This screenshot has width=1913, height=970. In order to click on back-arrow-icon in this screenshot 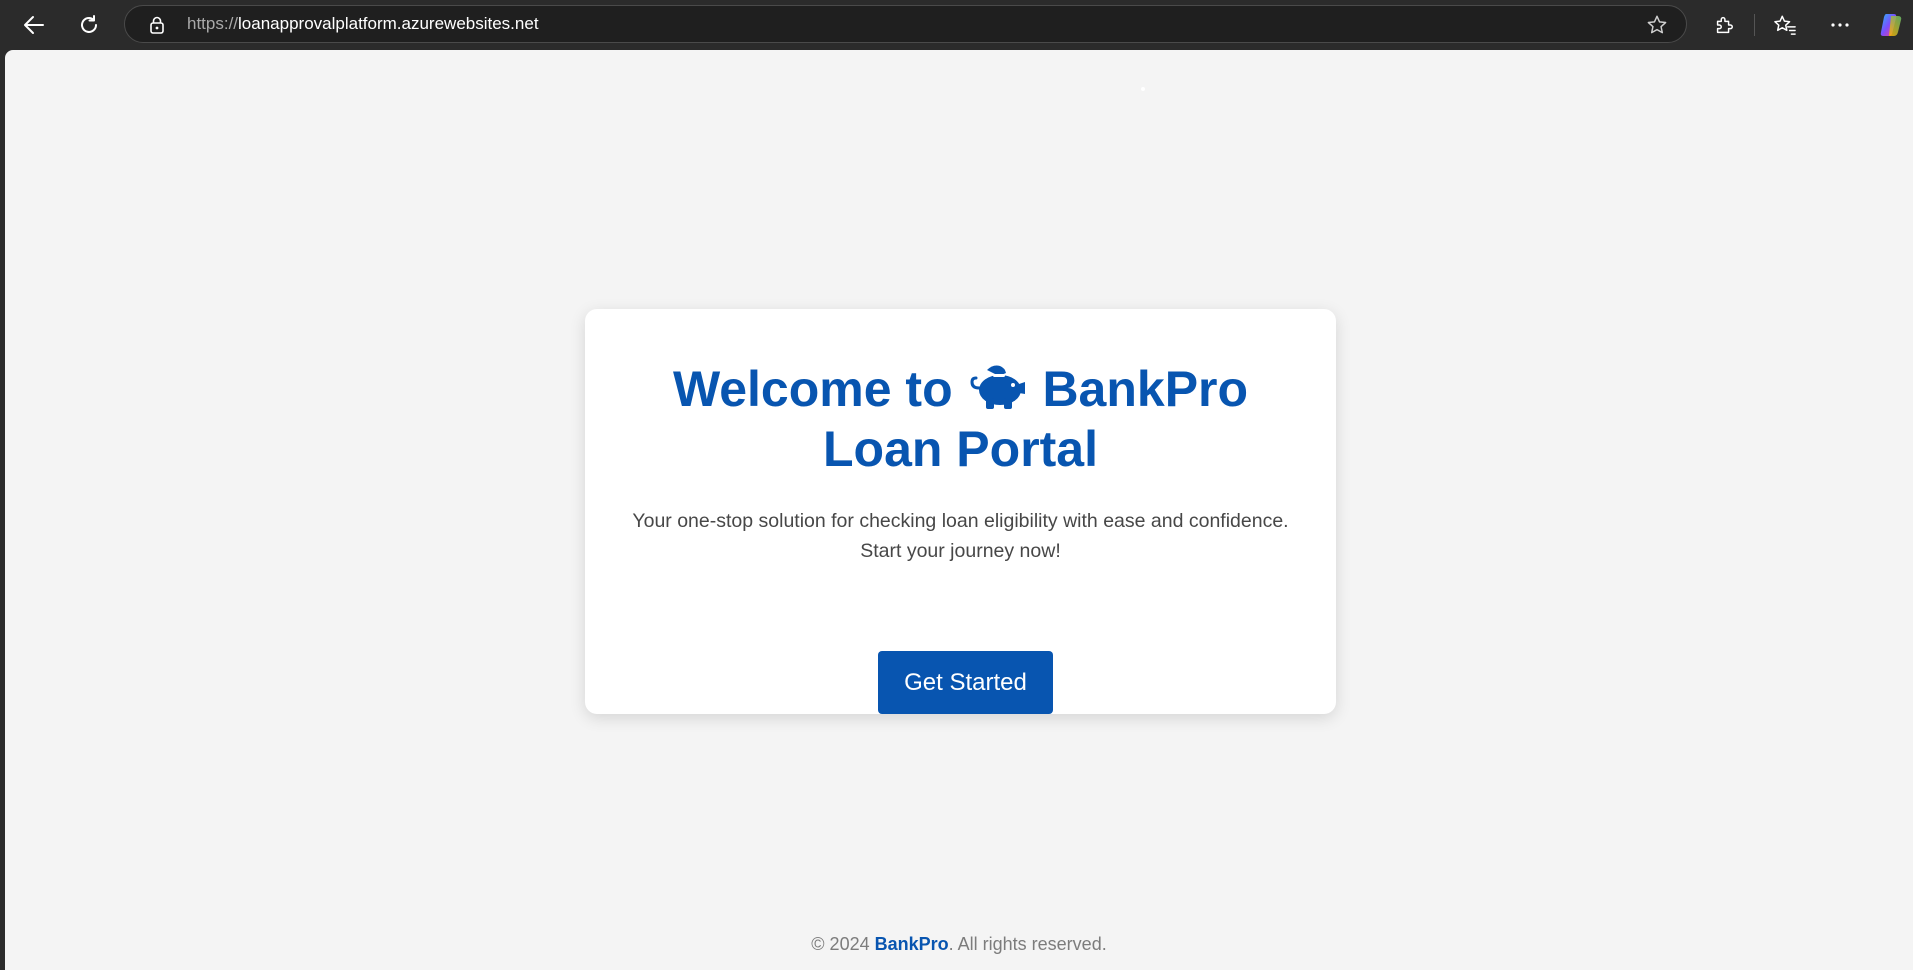, I will do `click(34, 25)`.